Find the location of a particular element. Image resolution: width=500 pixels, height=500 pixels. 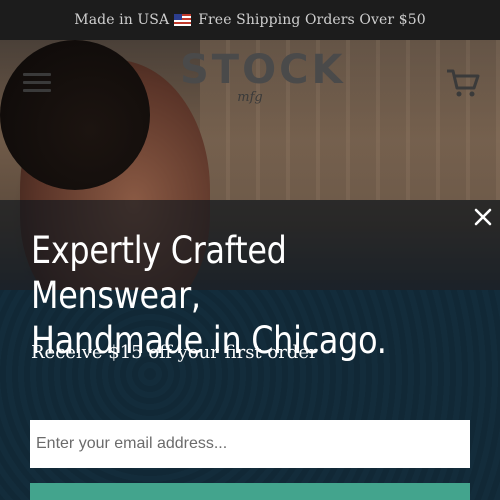

email-field is located at coordinates (250, 444).